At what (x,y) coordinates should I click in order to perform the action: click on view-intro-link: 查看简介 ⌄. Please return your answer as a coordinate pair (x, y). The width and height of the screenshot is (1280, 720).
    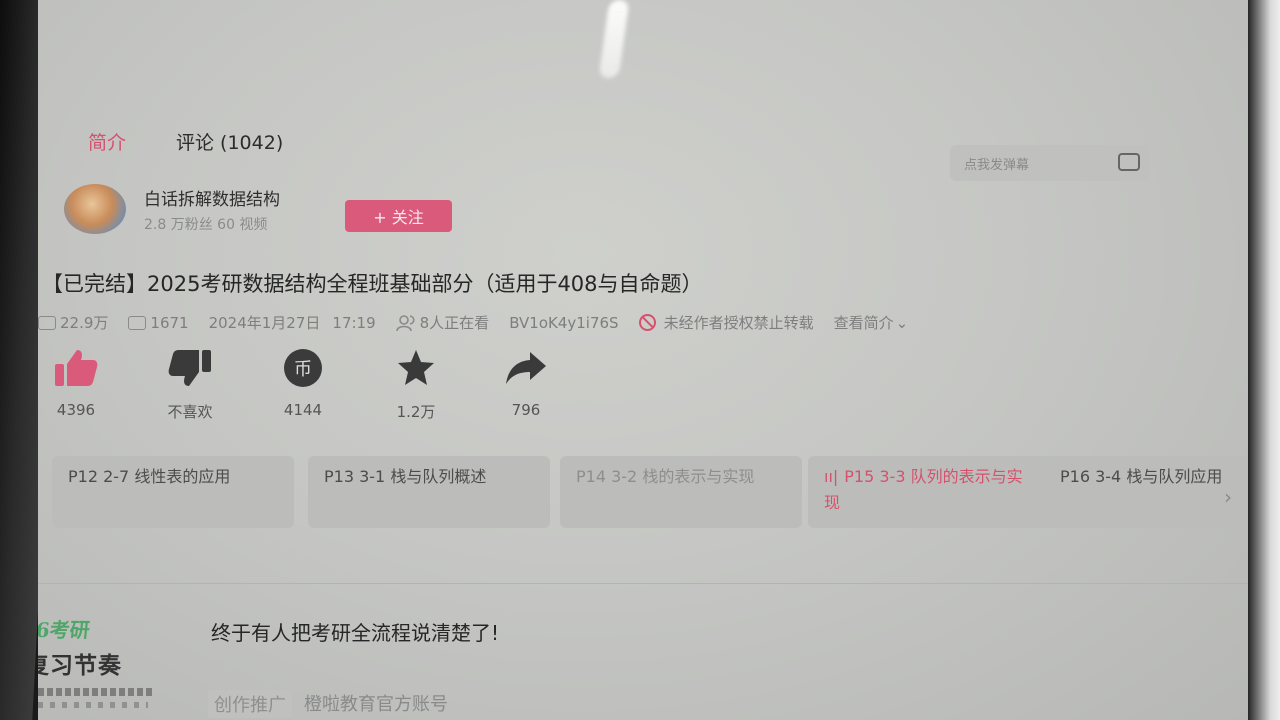
    Looking at the image, I should click on (871, 322).